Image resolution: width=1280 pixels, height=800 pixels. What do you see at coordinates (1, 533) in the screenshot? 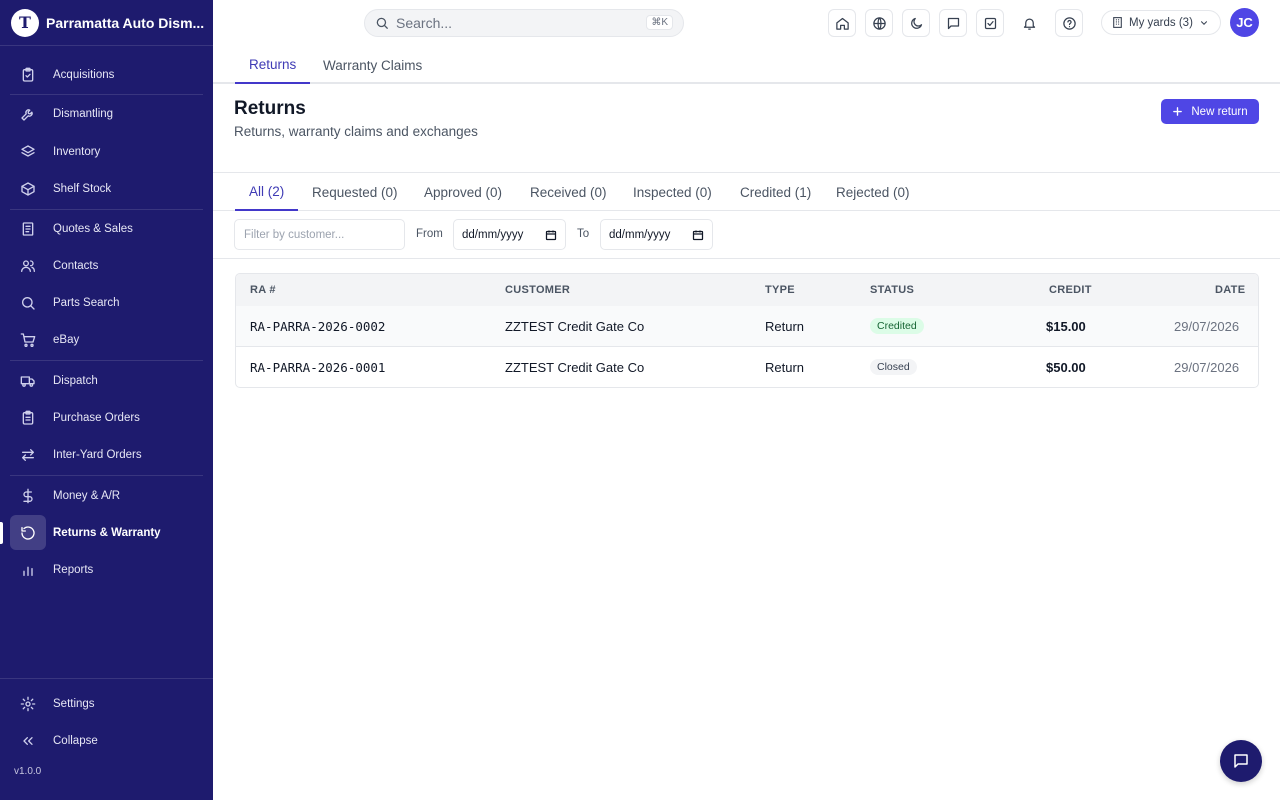
I see `active-indicator` at bounding box center [1, 533].